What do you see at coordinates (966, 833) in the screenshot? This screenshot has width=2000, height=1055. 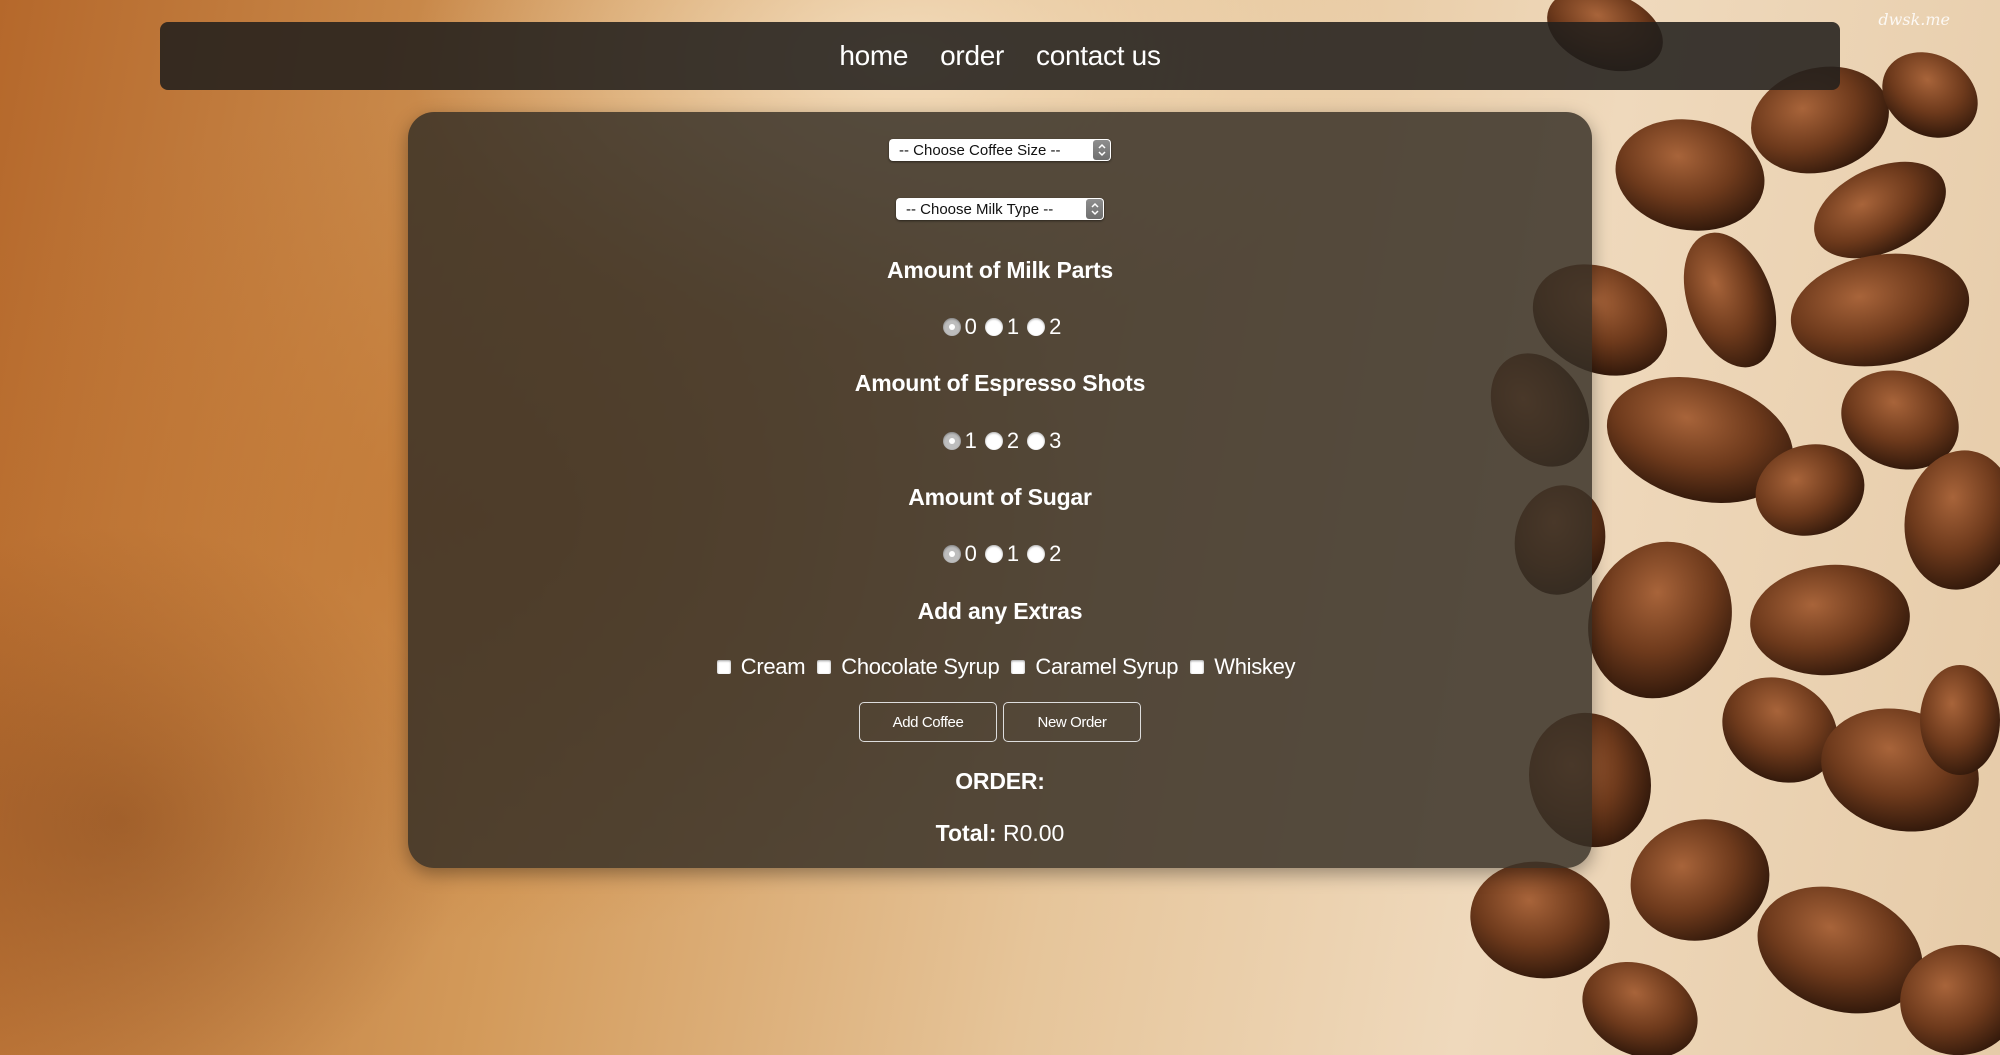 I see `total-label: Total:` at bounding box center [966, 833].